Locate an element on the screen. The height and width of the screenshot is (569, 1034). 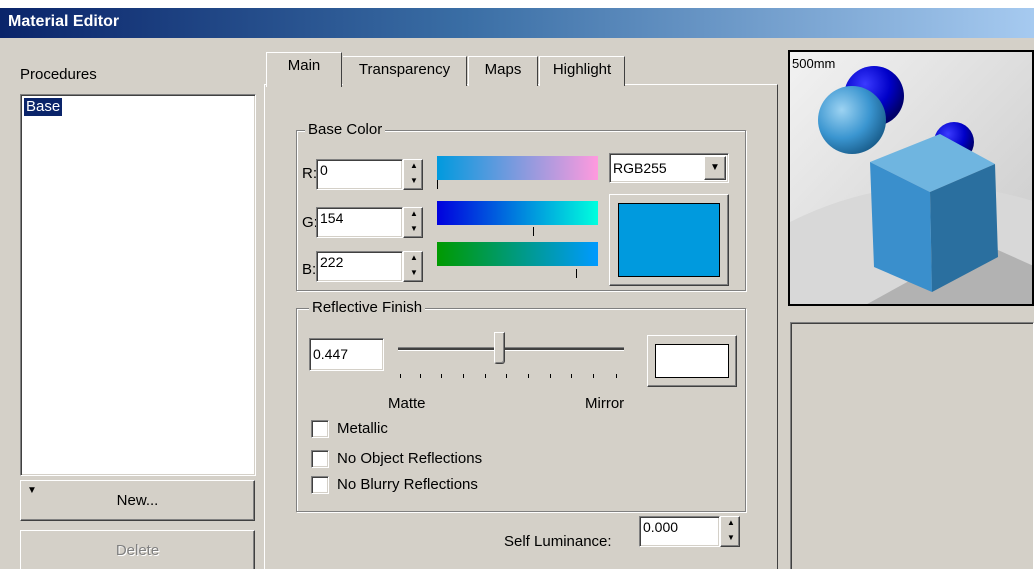
tab-highlight: Highlight is located at coordinates (582, 71).